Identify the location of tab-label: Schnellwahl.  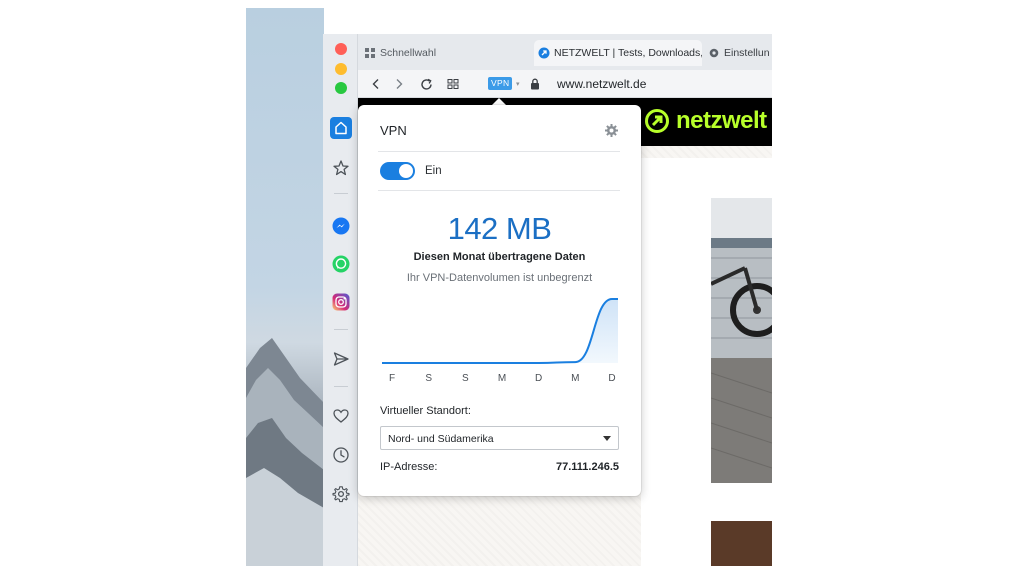
(408, 53).